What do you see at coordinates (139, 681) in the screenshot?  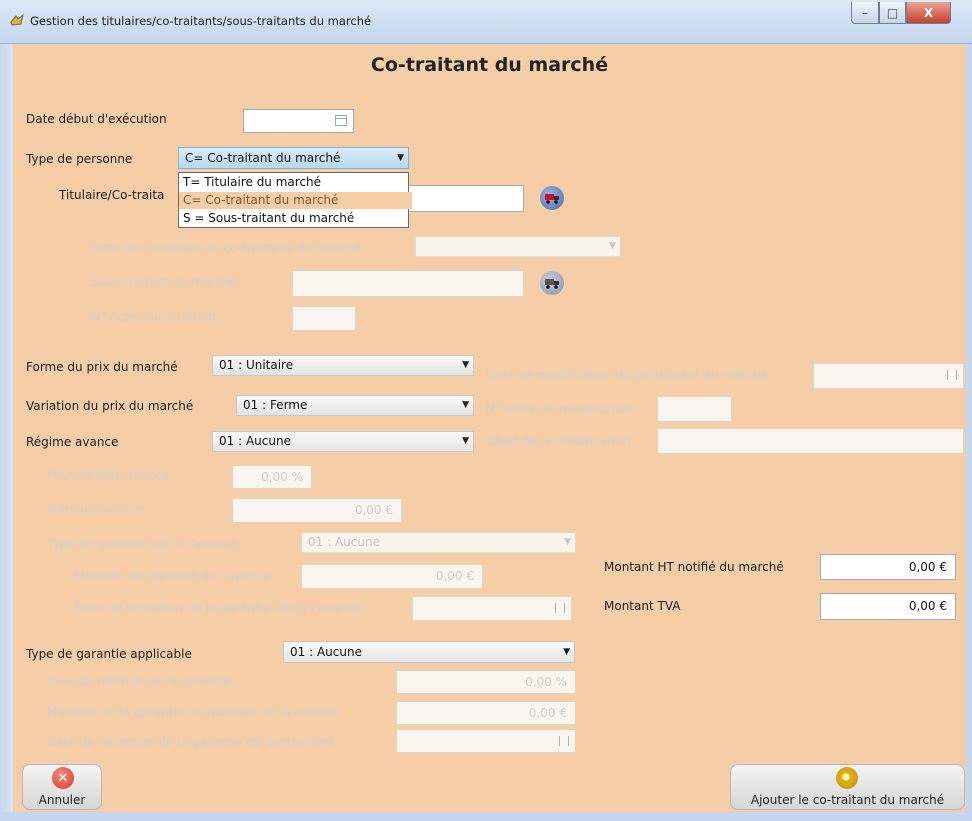 I see `taux-retenue-label: Taux de retenue de la garantie` at bounding box center [139, 681].